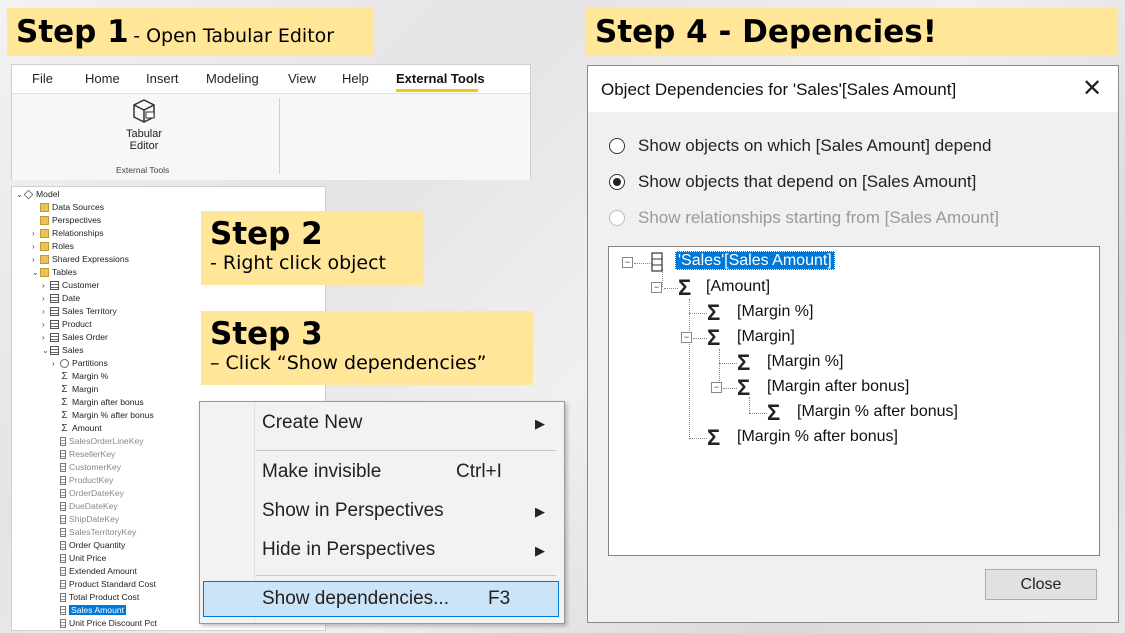 The width and height of the screenshot is (1125, 633). What do you see at coordinates (99, 597) in the screenshot?
I see `tree-item: Total Product Cost` at bounding box center [99, 597].